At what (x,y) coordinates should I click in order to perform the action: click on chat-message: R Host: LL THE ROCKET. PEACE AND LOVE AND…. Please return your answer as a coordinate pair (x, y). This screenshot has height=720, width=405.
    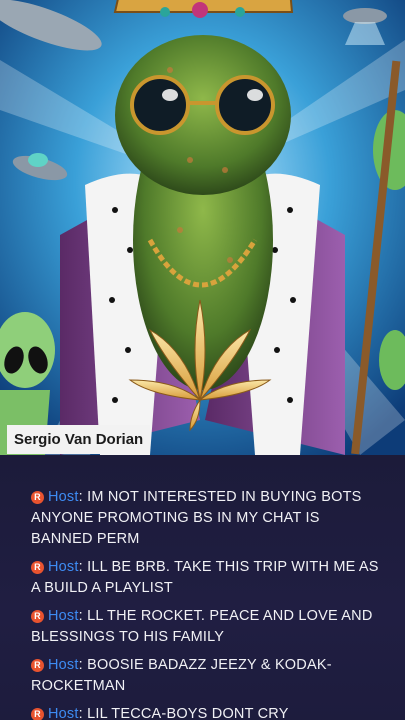
    Looking at the image, I should click on (202, 626).